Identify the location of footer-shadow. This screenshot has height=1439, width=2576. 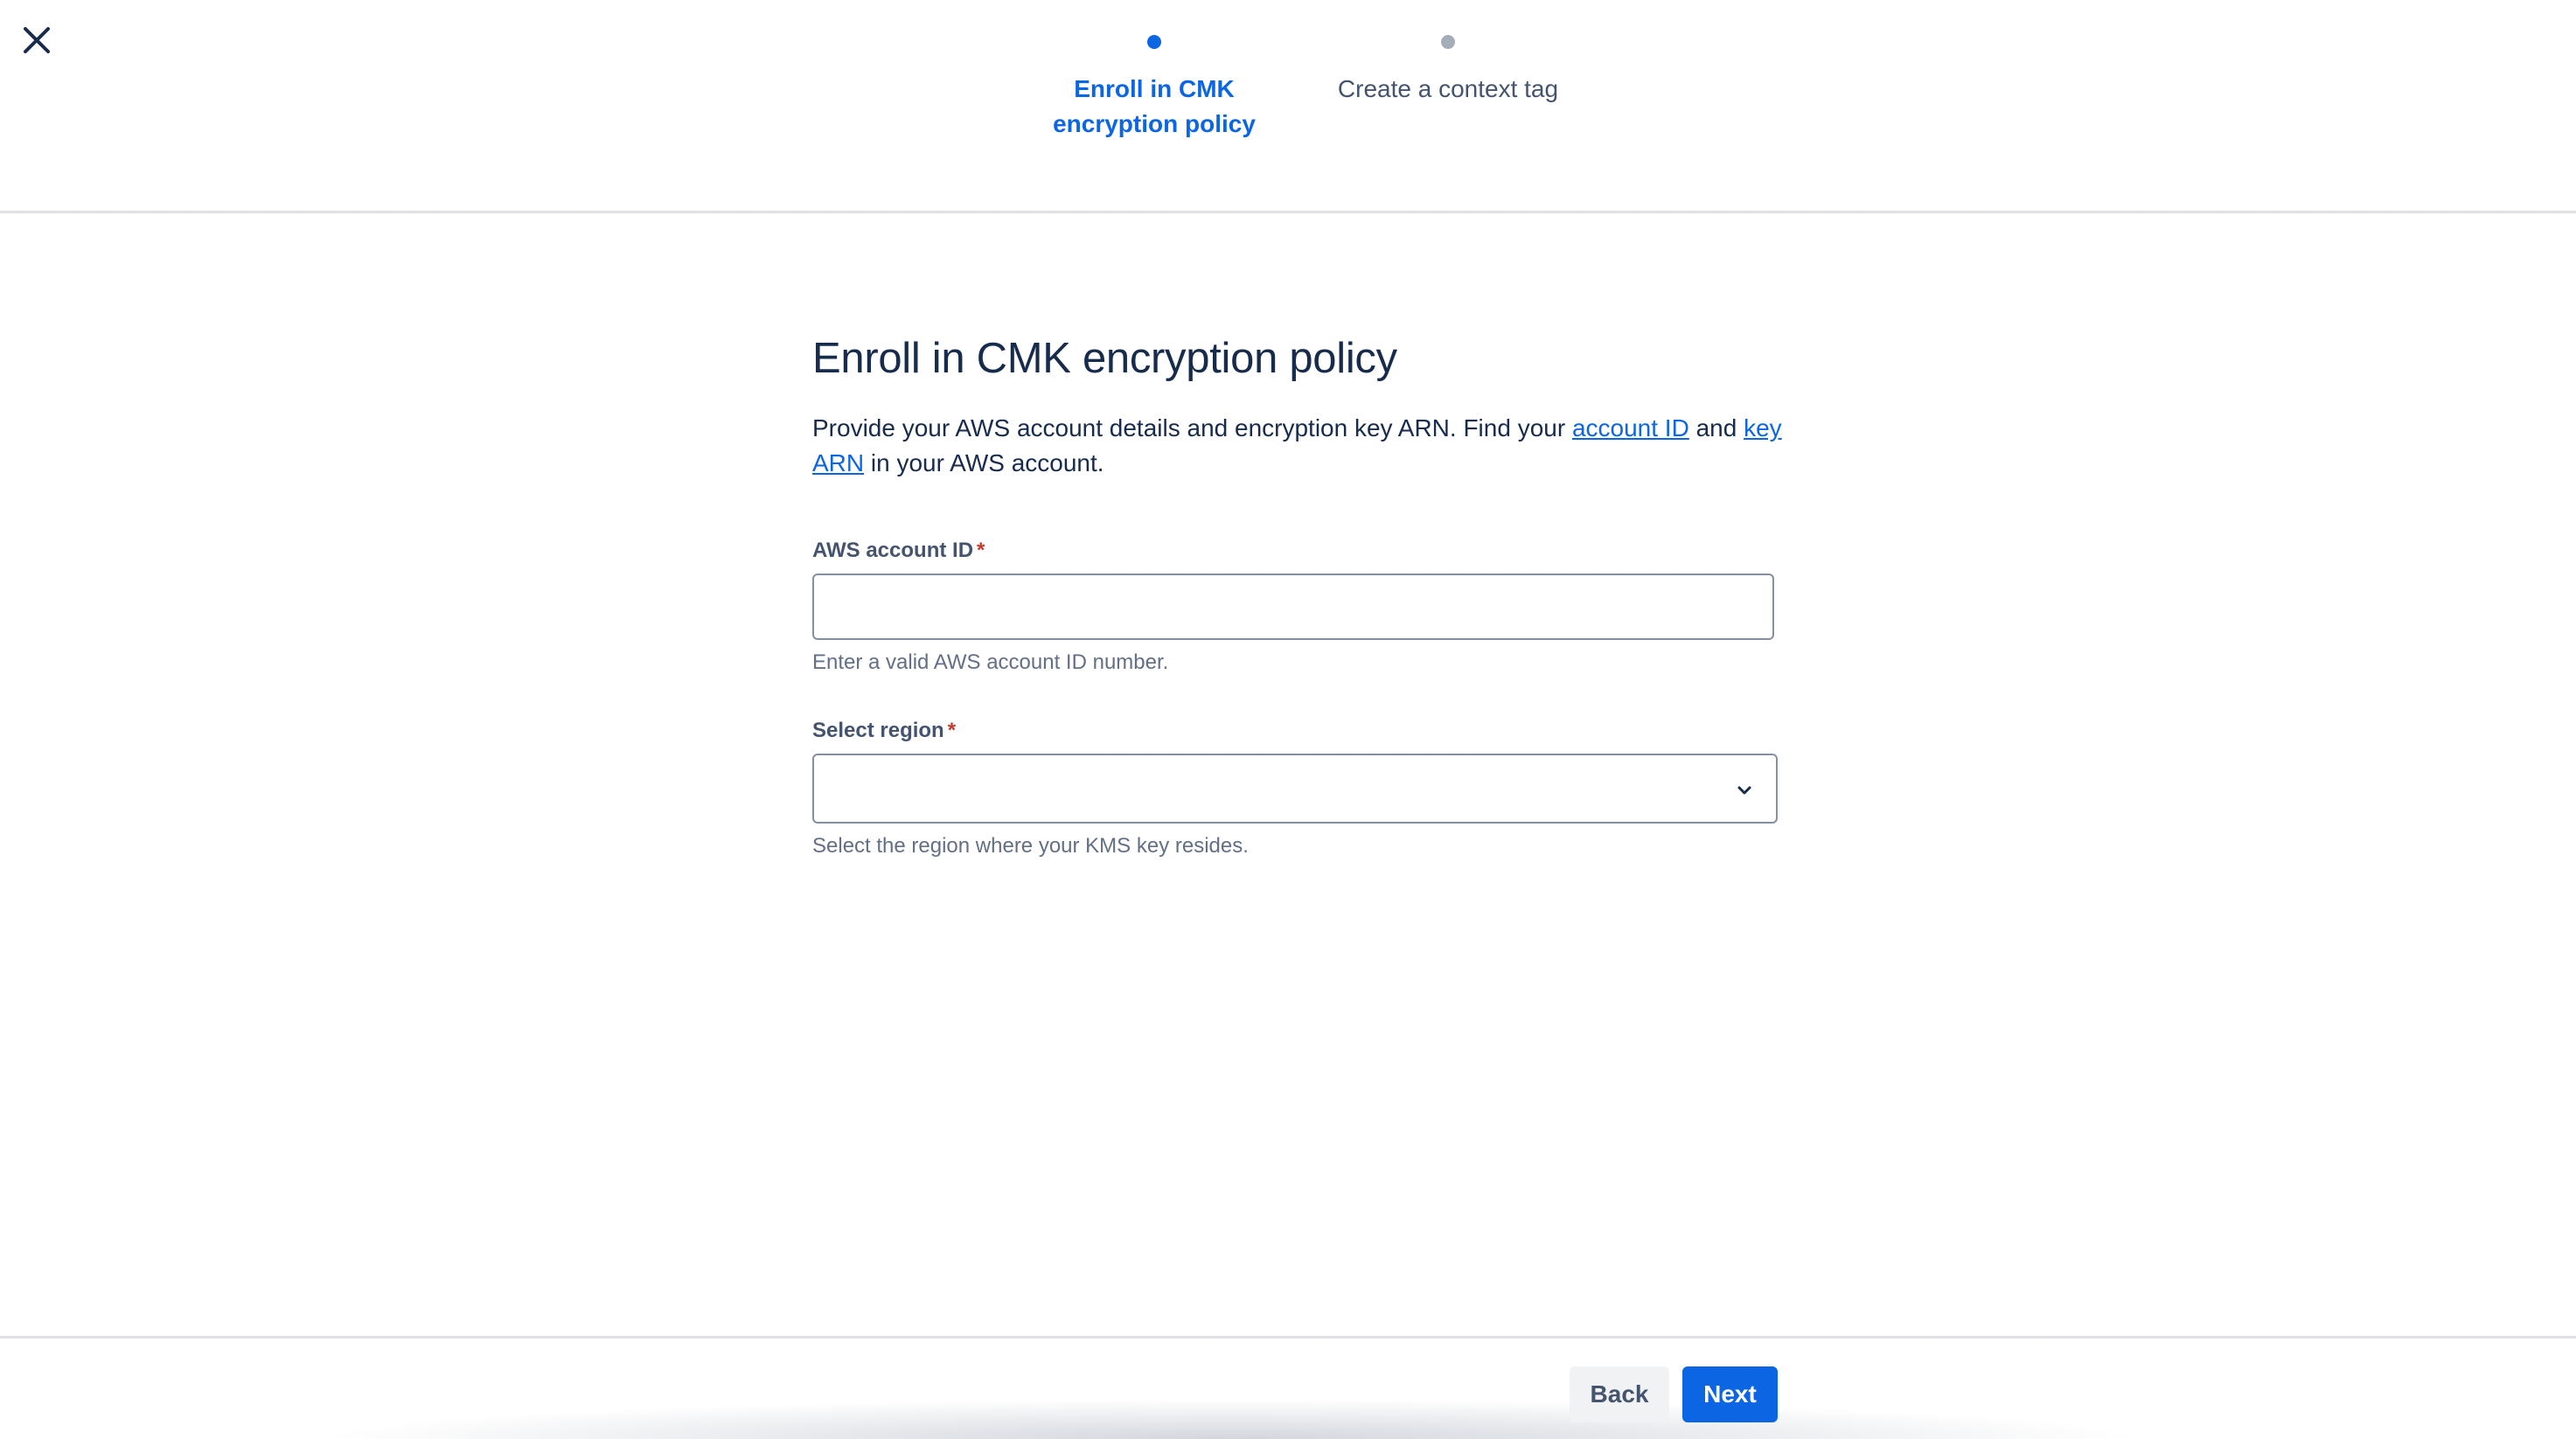
(1233, 1419).